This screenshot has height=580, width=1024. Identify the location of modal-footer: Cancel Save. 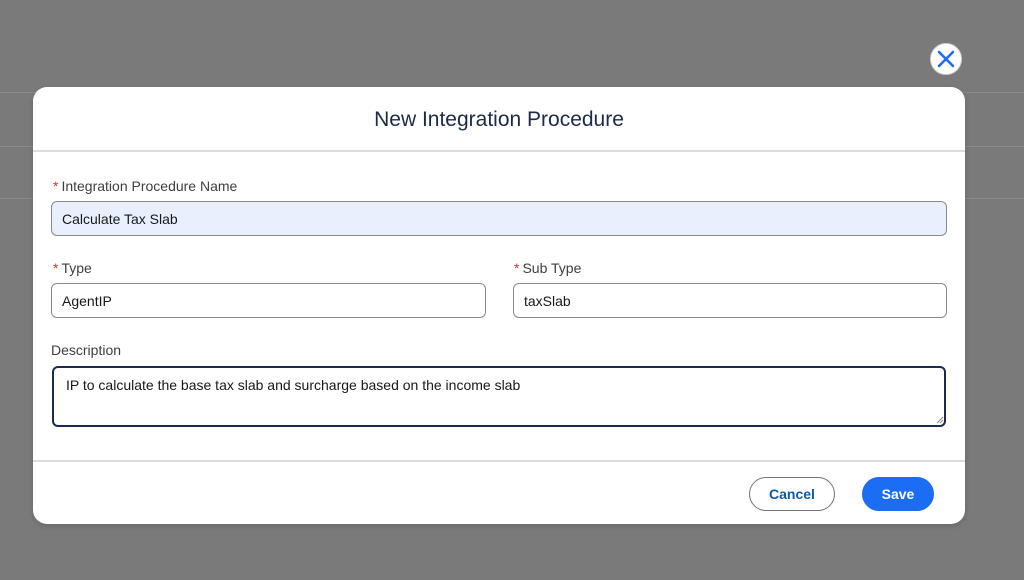
(499, 493).